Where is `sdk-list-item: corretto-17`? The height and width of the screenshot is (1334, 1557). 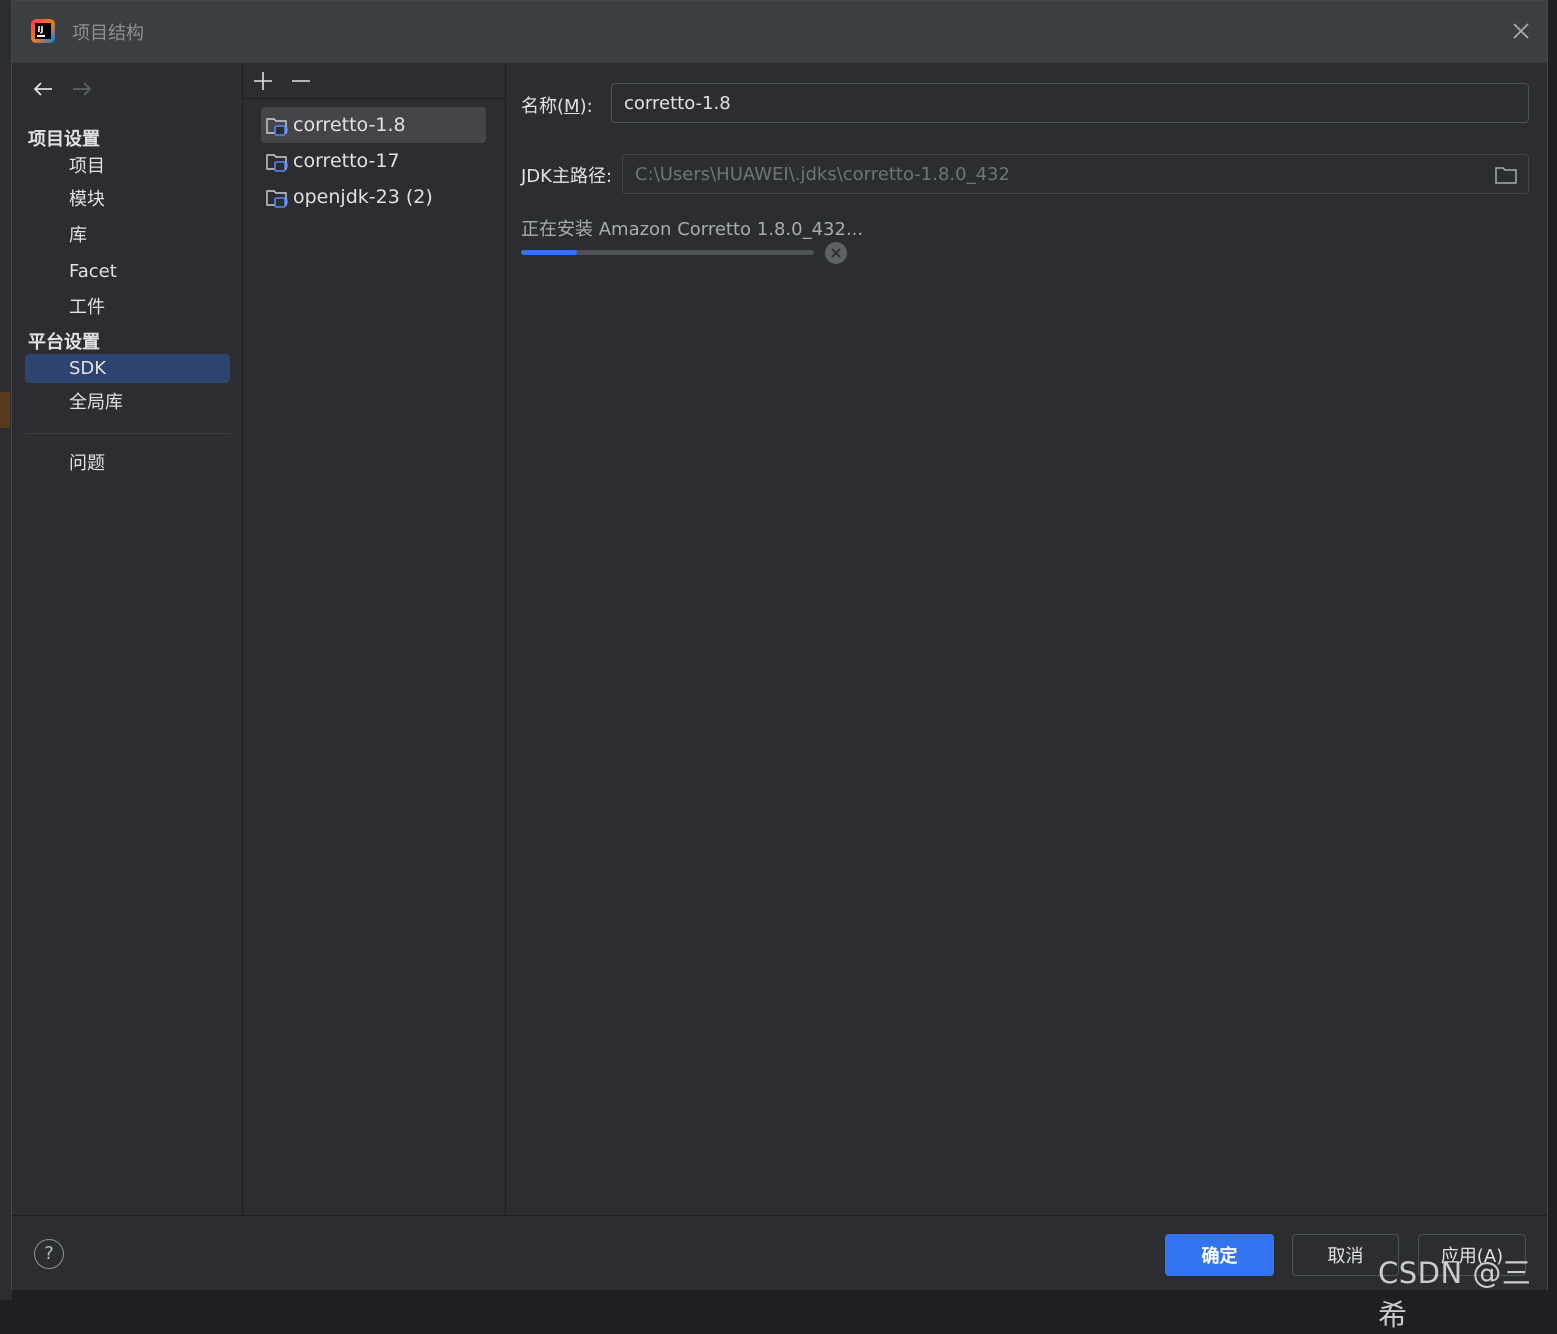
sdk-list-item: corretto-17 is located at coordinates (373, 161).